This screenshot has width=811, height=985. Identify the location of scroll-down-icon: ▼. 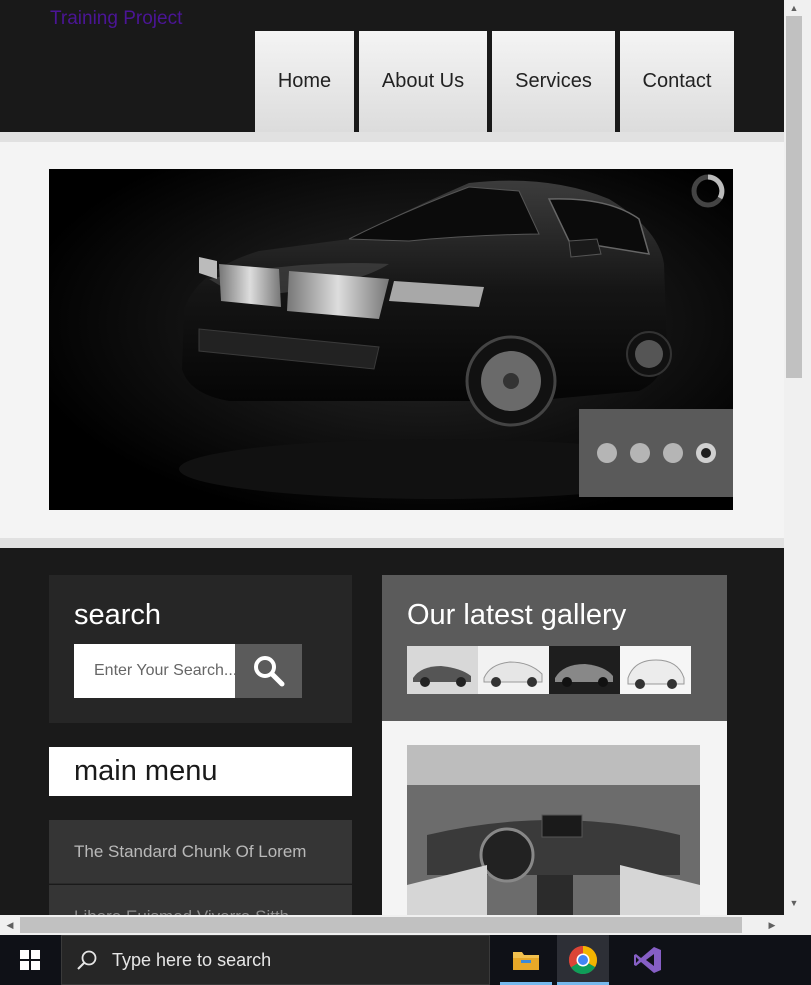
(794, 903).